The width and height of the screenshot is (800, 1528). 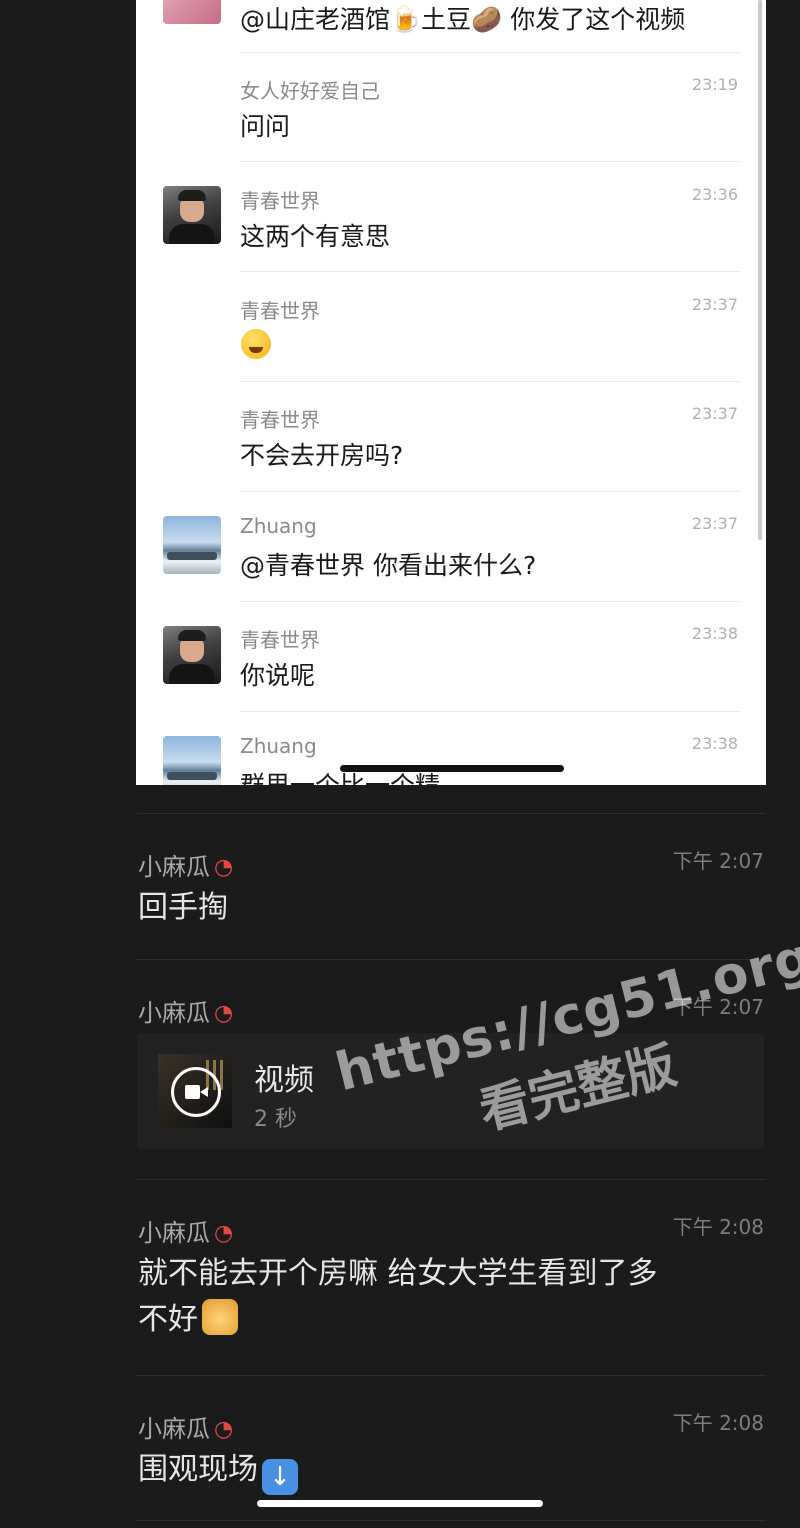 What do you see at coordinates (315, 236) in the screenshot?
I see `message-text: 这两个有意思` at bounding box center [315, 236].